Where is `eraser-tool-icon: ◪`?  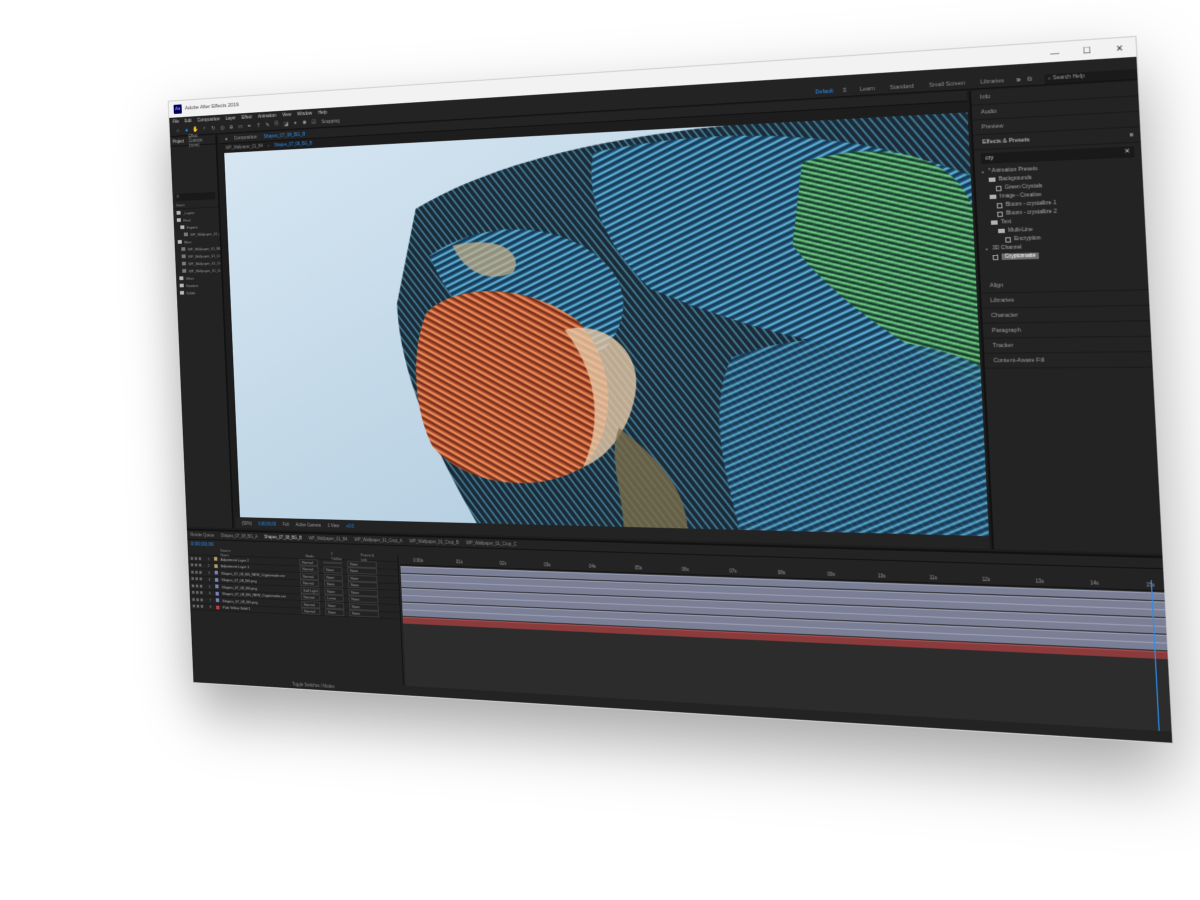 eraser-tool-icon: ◪ is located at coordinates (286, 124).